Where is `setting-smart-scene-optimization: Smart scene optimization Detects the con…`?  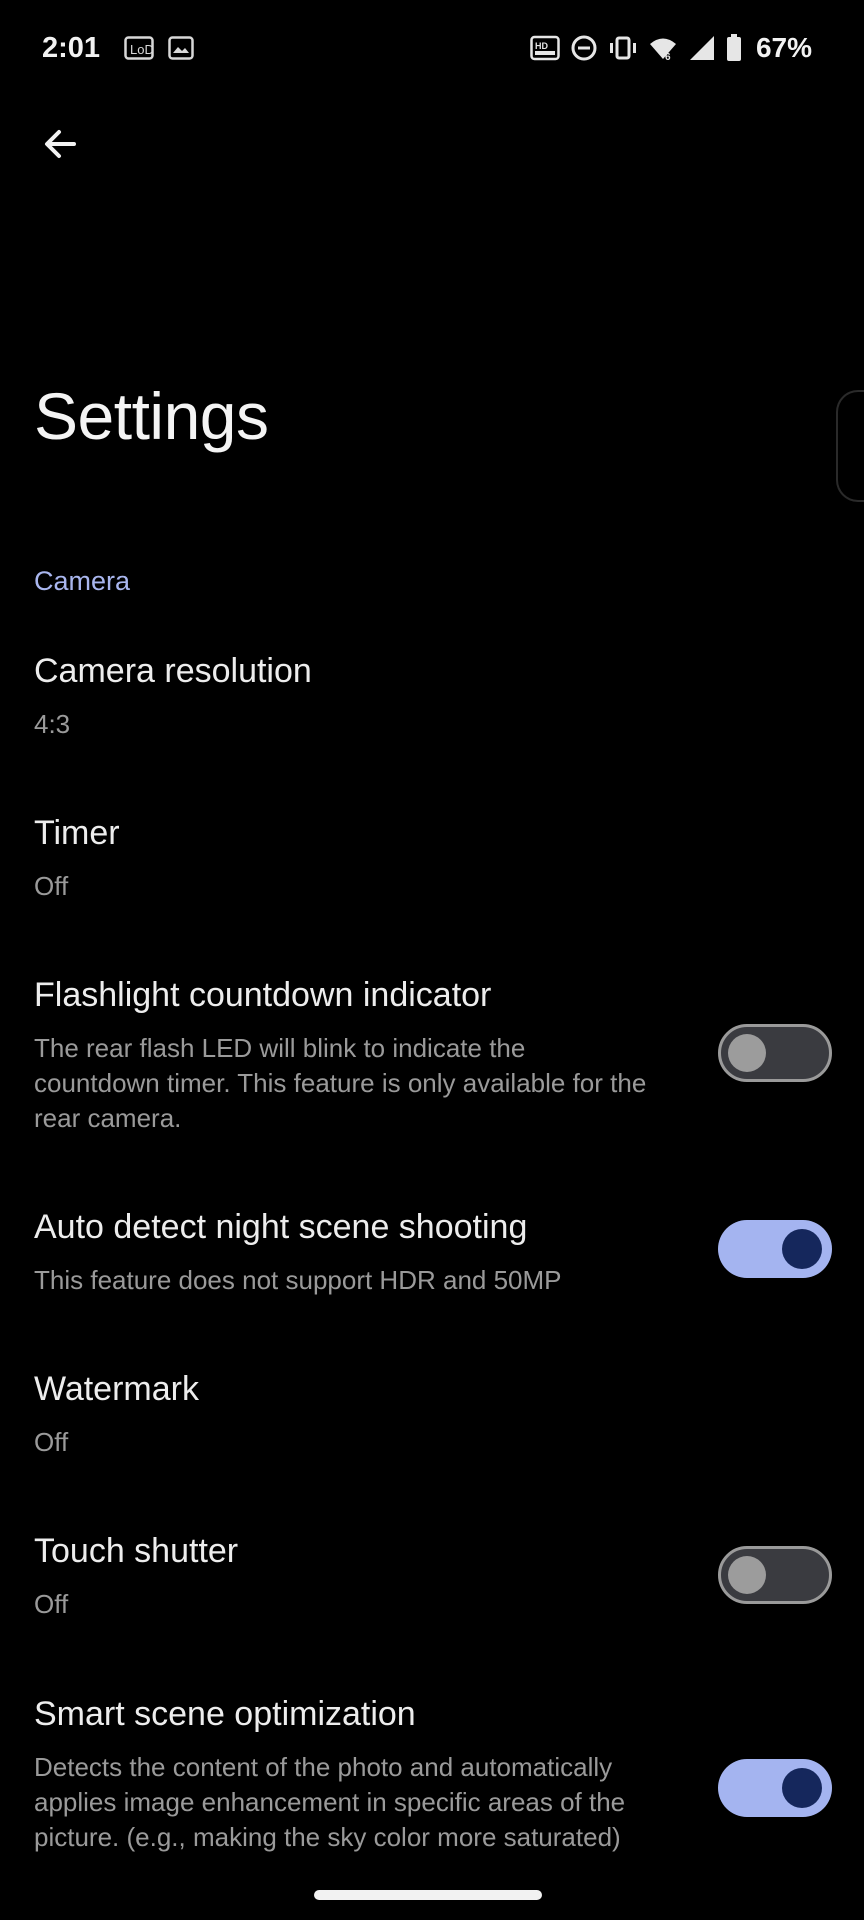
setting-smart-scene-optimization: Smart scene optimization Detects the con… is located at coordinates (432, 1780).